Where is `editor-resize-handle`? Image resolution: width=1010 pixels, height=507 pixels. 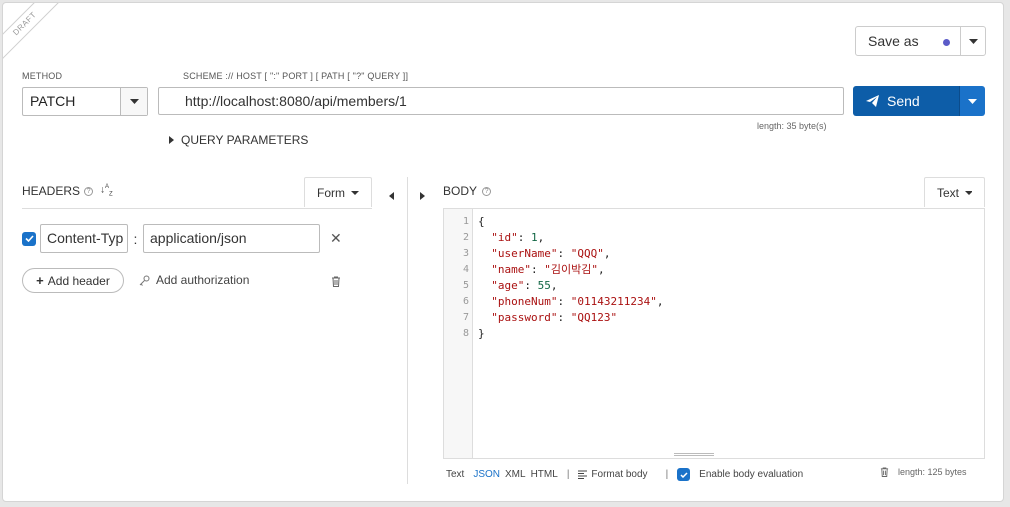
editor-resize-handle is located at coordinates (694, 454).